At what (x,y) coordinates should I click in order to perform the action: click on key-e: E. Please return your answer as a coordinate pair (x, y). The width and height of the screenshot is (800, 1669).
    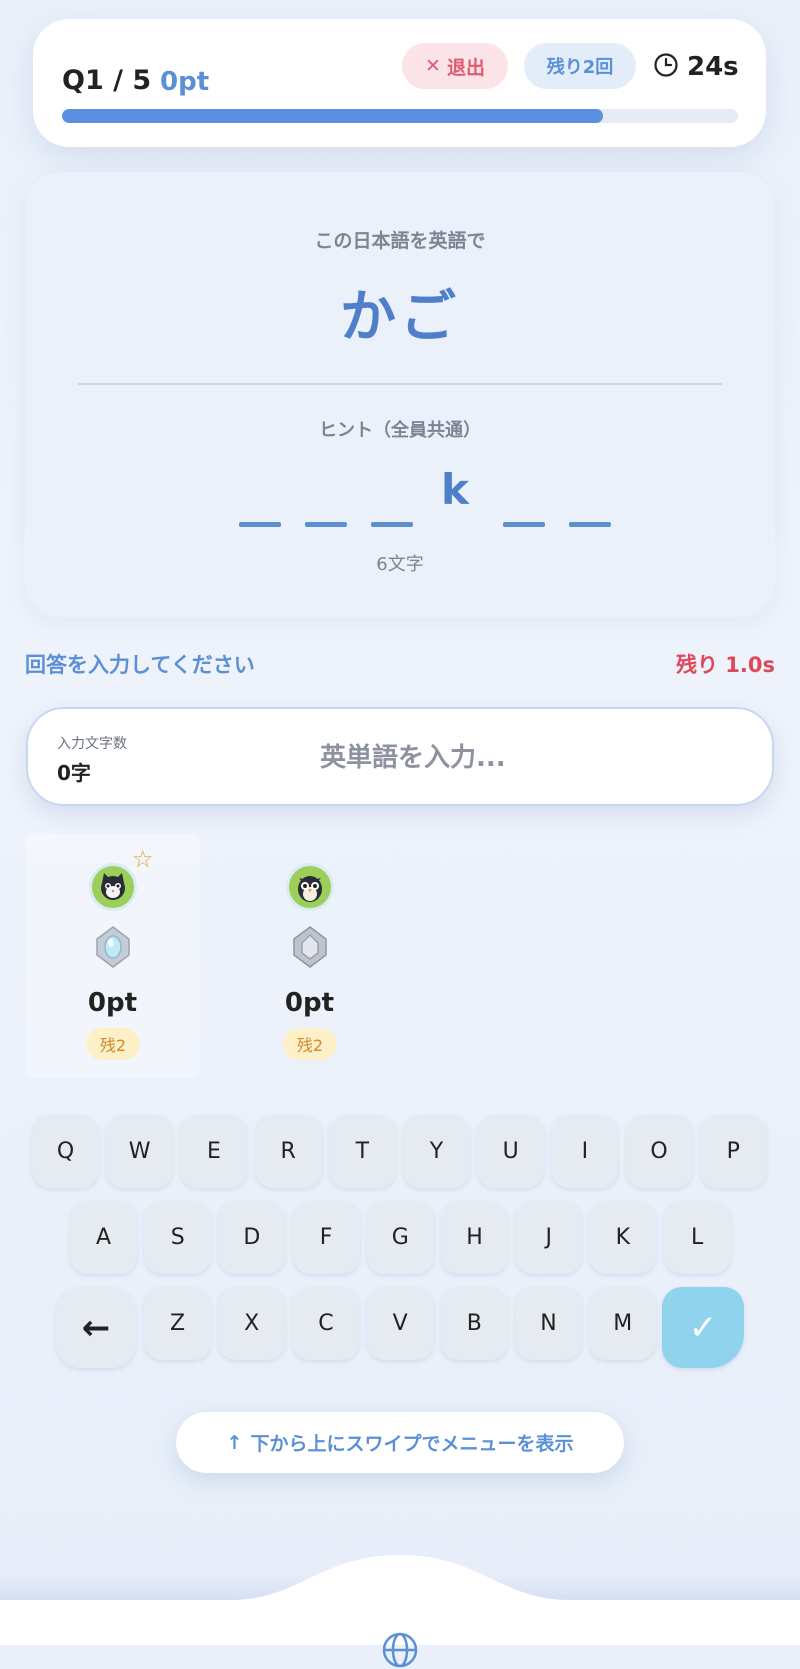
    Looking at the image, I should click on (214, 1151).